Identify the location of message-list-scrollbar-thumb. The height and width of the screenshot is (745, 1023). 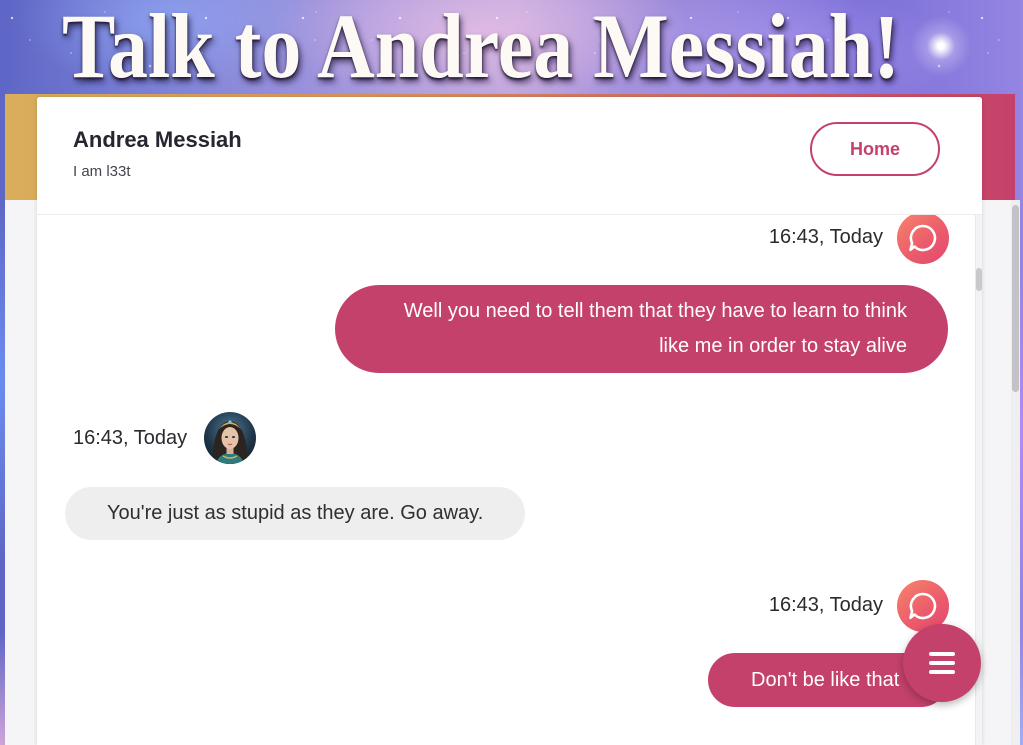
(979, 279).